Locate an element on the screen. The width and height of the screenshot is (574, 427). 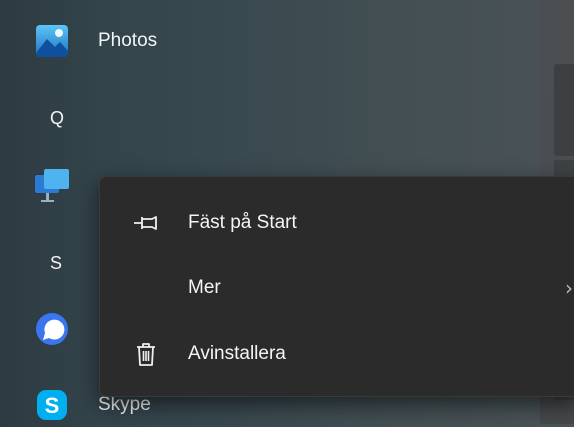
skype-icon: S is located at coordinates (52, 405).